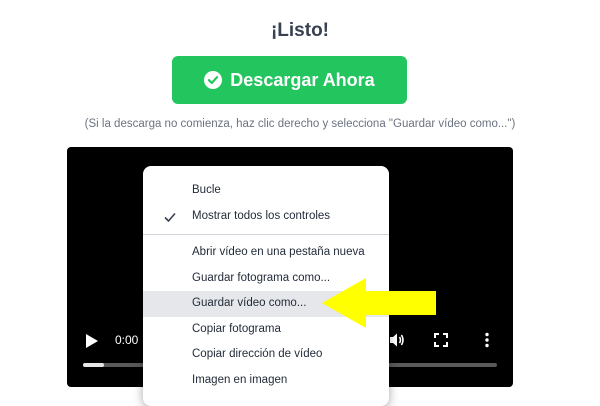 This screenshot has width=600, height=406. I want to click on more-vertical-icon, so click(487, 340).